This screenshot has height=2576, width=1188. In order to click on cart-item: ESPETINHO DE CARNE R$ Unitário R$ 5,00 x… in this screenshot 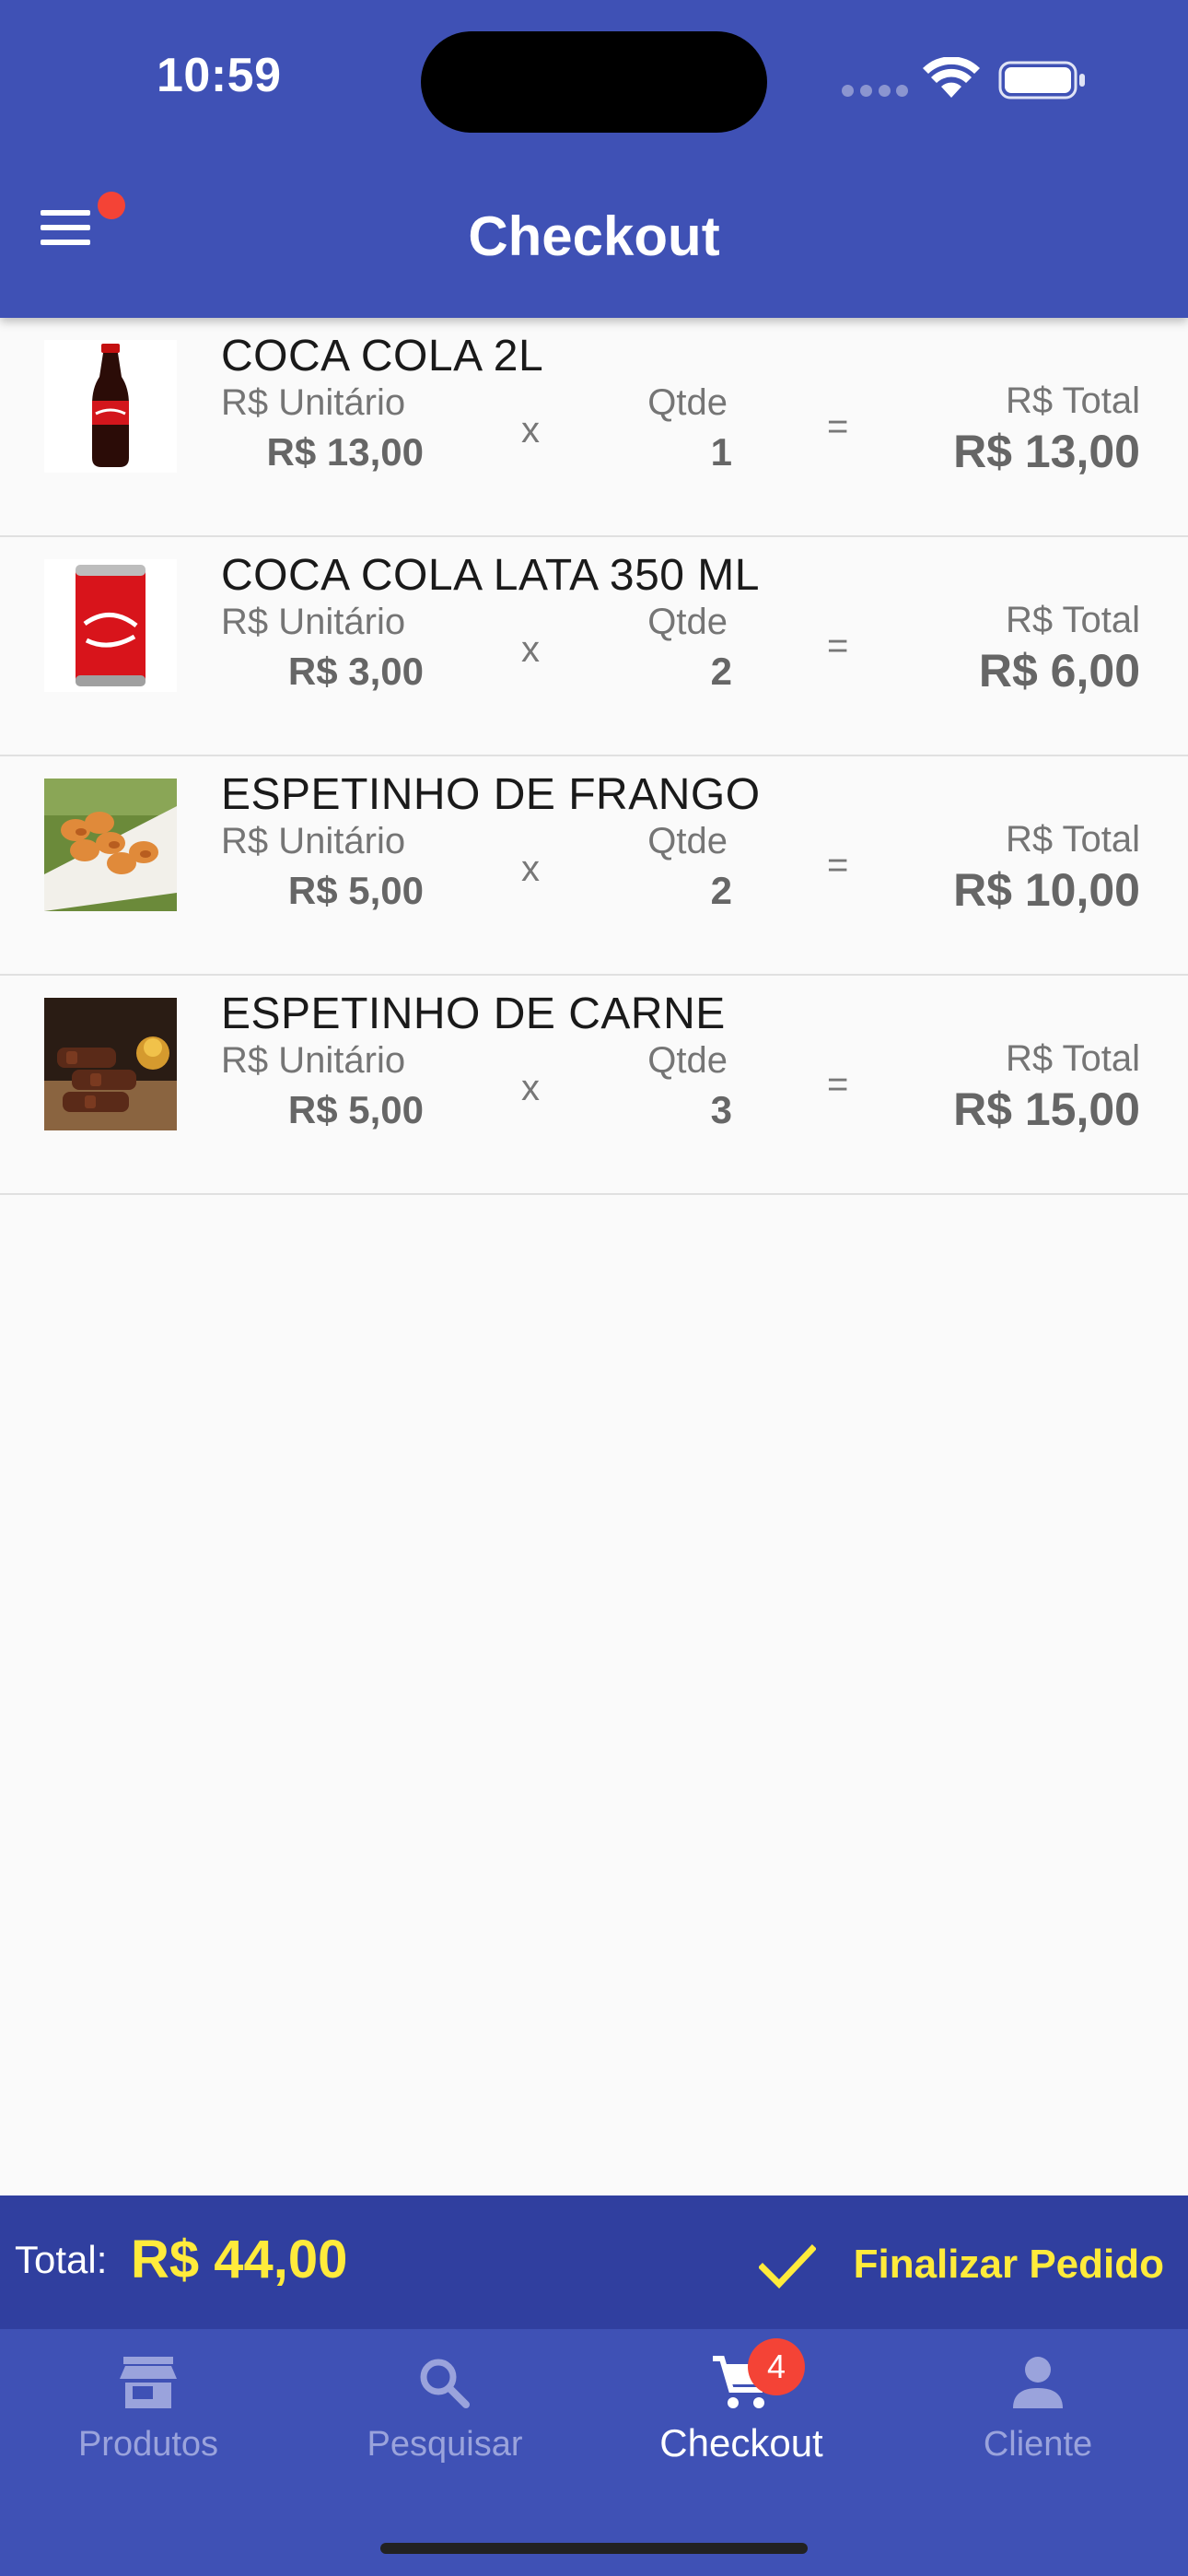, I will do `click(594, 1085)`.